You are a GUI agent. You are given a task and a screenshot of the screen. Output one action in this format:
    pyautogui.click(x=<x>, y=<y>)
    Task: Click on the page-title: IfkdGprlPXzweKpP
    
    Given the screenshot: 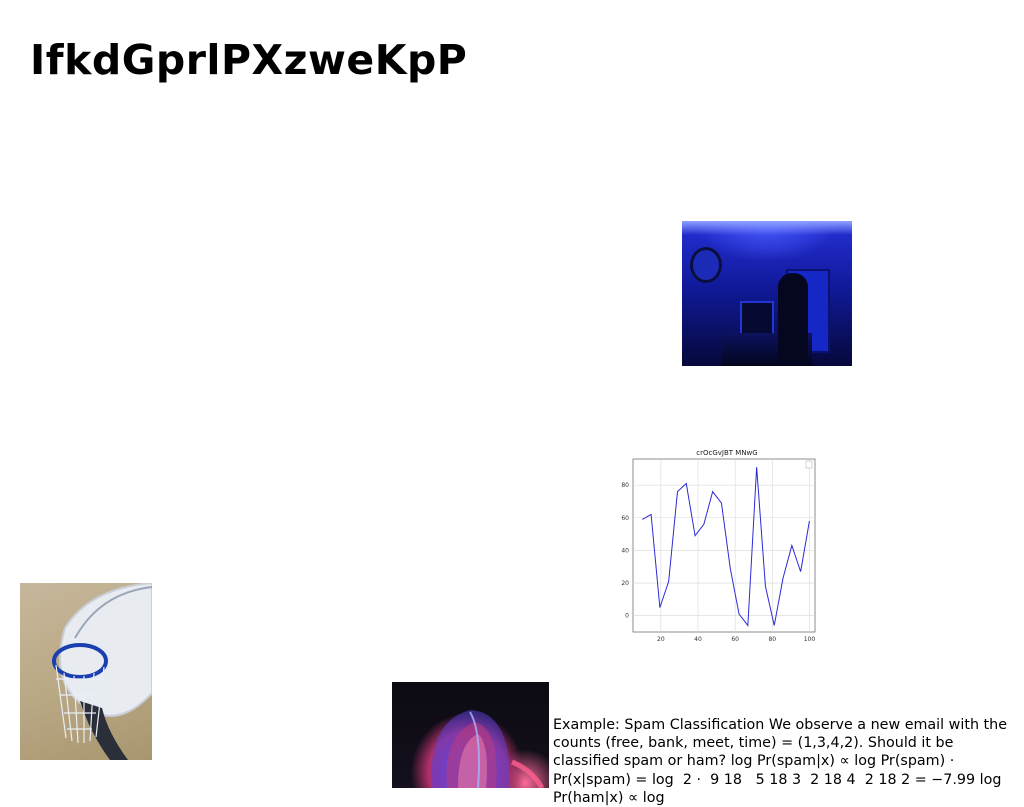 What is the action you would take?
    pyautogui.click(x=249, y=60)
    